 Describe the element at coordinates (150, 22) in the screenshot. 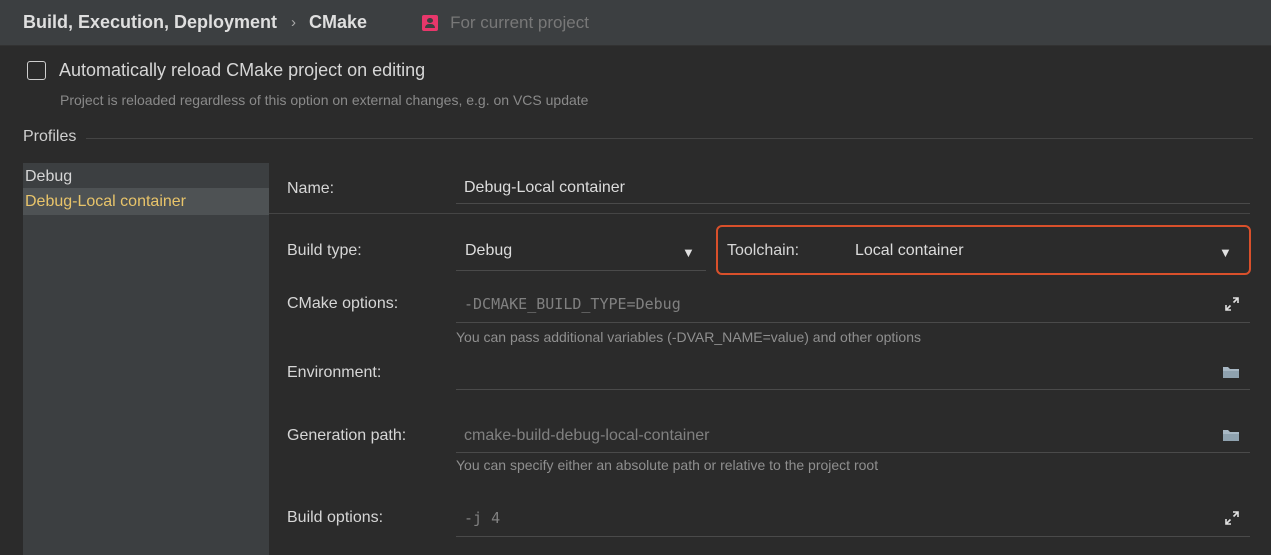

I see `breadcrumb-section: Build, Execution, Deployment` at that location.